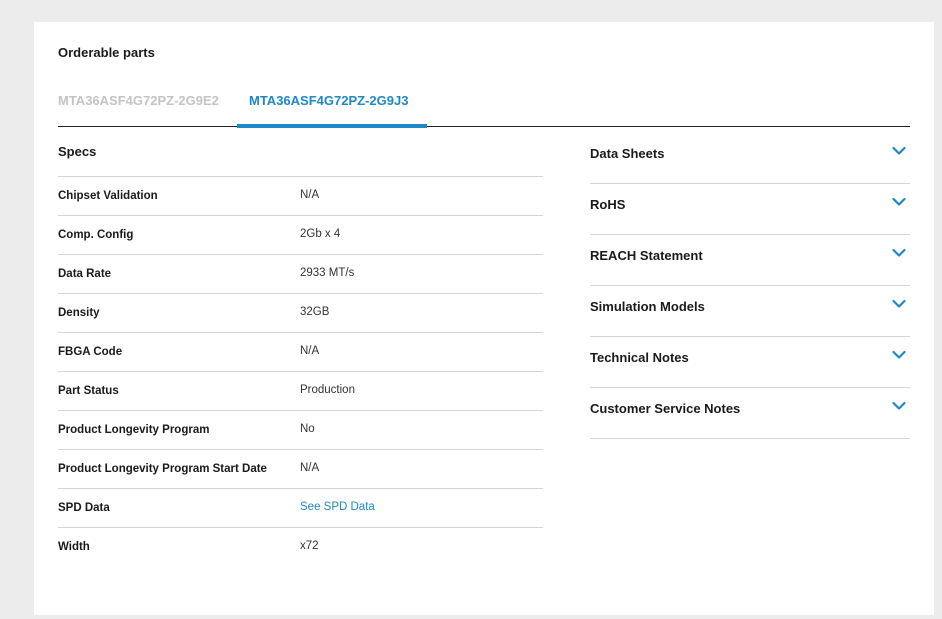 The image size is (942, 619). I want to click on spec-value: 2Gb x 4, so click(320, 234).